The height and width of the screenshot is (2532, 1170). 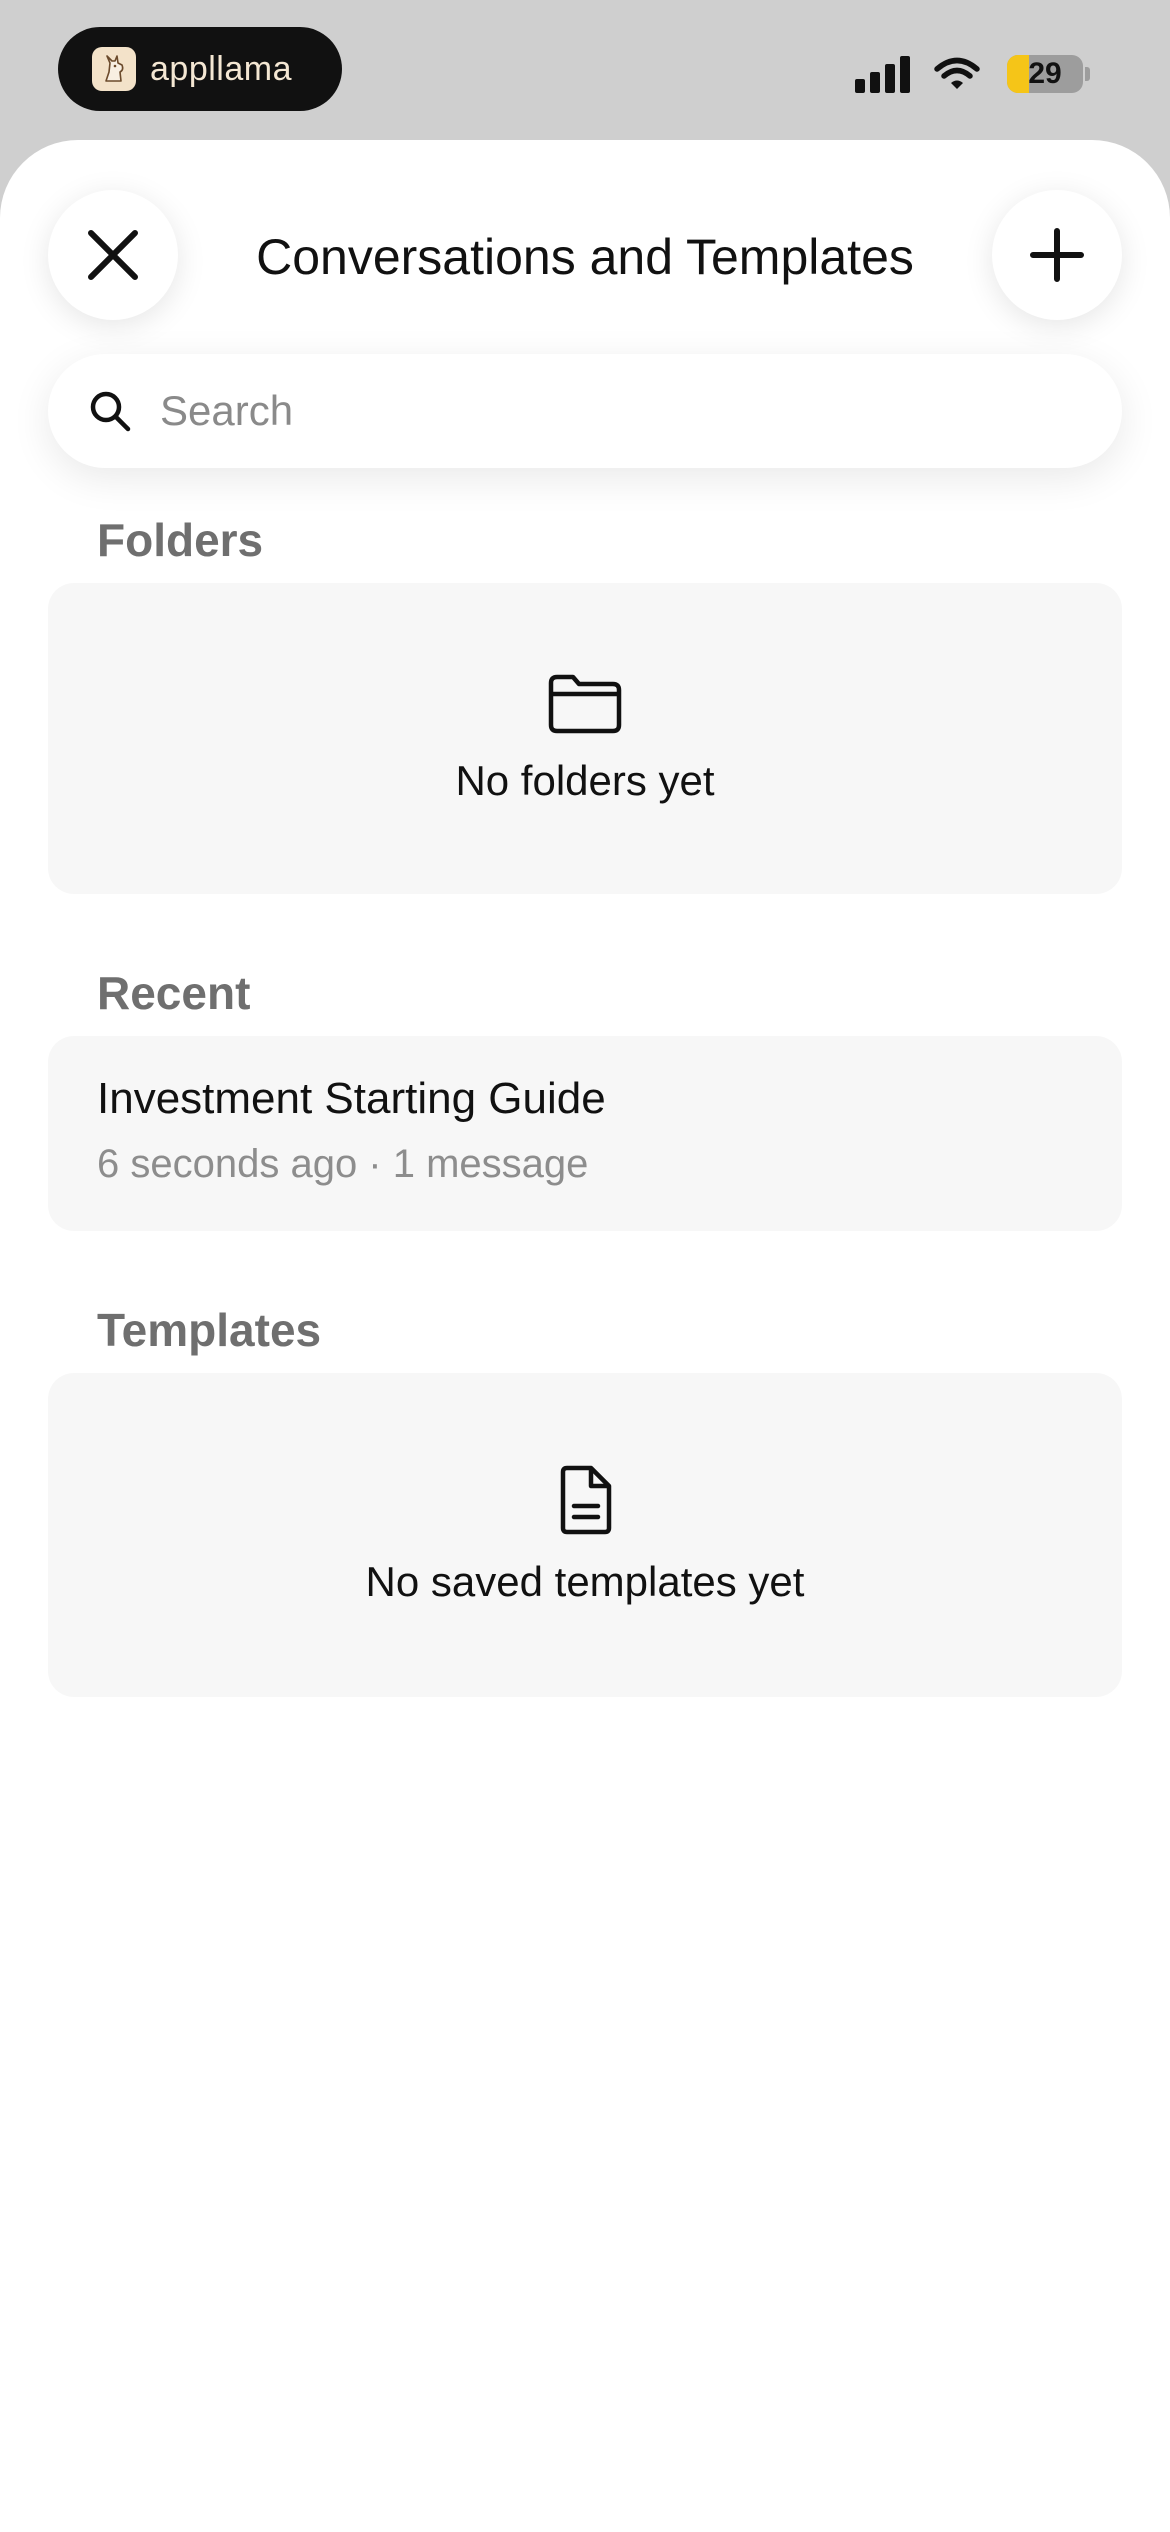 What do you see at coordinates (110, 411) in the screenshot?
I see `search-icon` at bounding box center [110, 411].